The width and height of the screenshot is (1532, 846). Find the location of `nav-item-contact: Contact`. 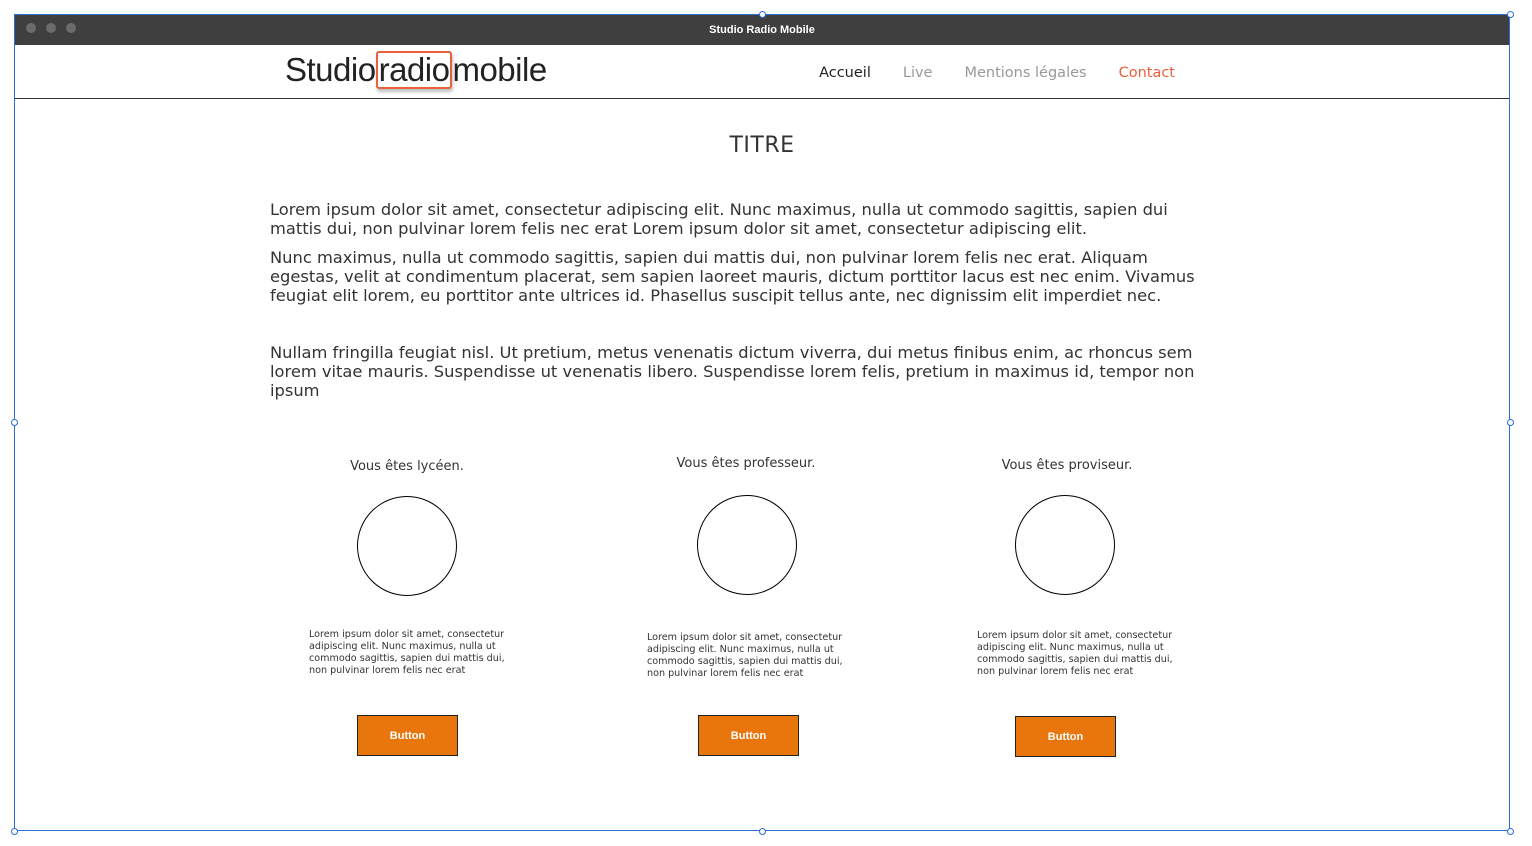

nav-item-contact: Contact is located at coordinates (1147, 73).